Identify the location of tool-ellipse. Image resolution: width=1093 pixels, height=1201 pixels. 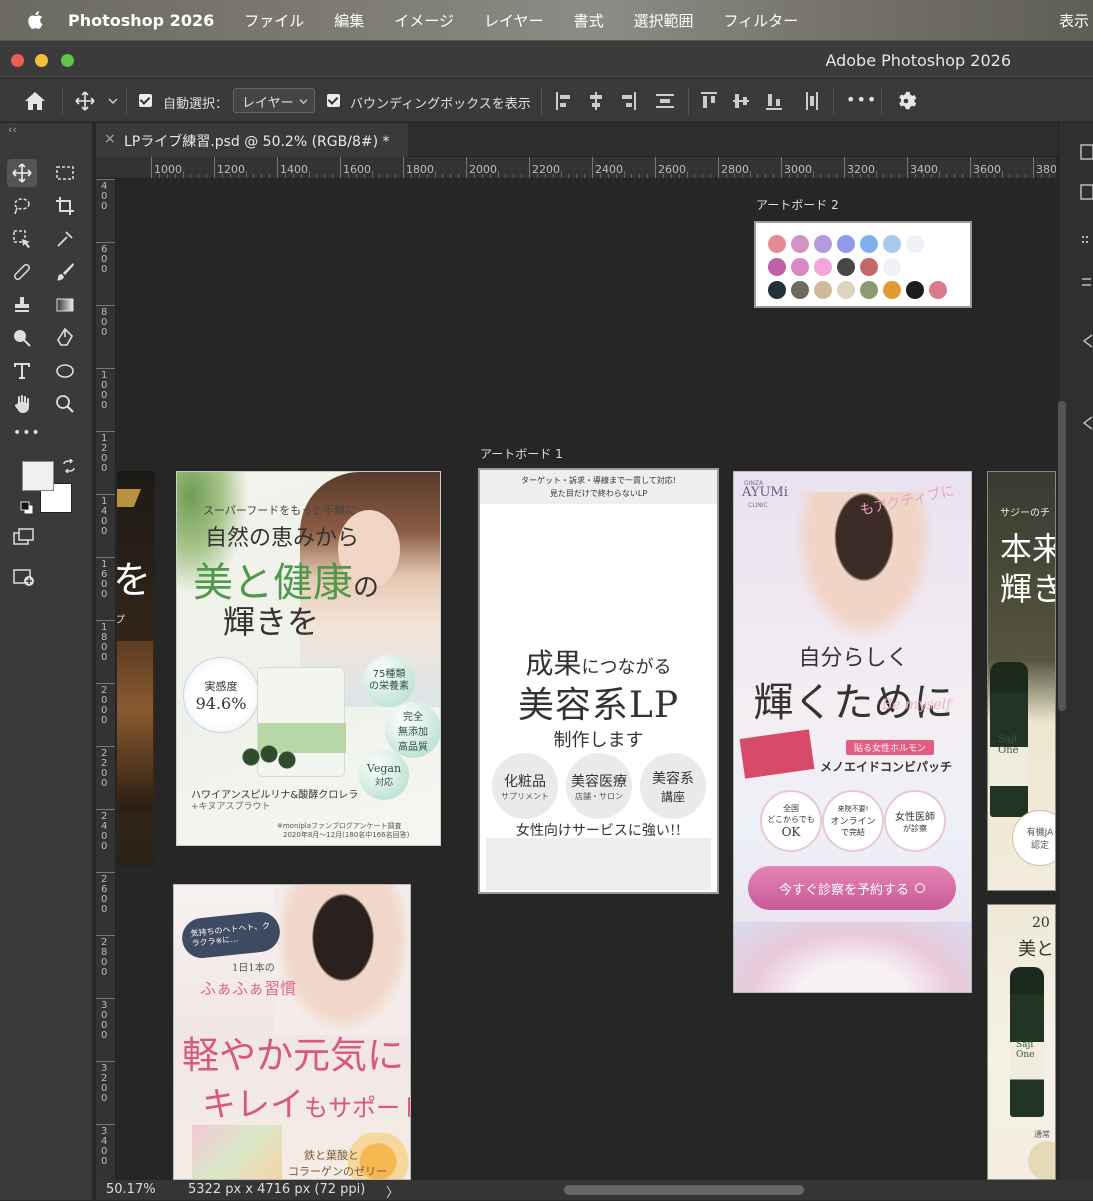
(65, 371).